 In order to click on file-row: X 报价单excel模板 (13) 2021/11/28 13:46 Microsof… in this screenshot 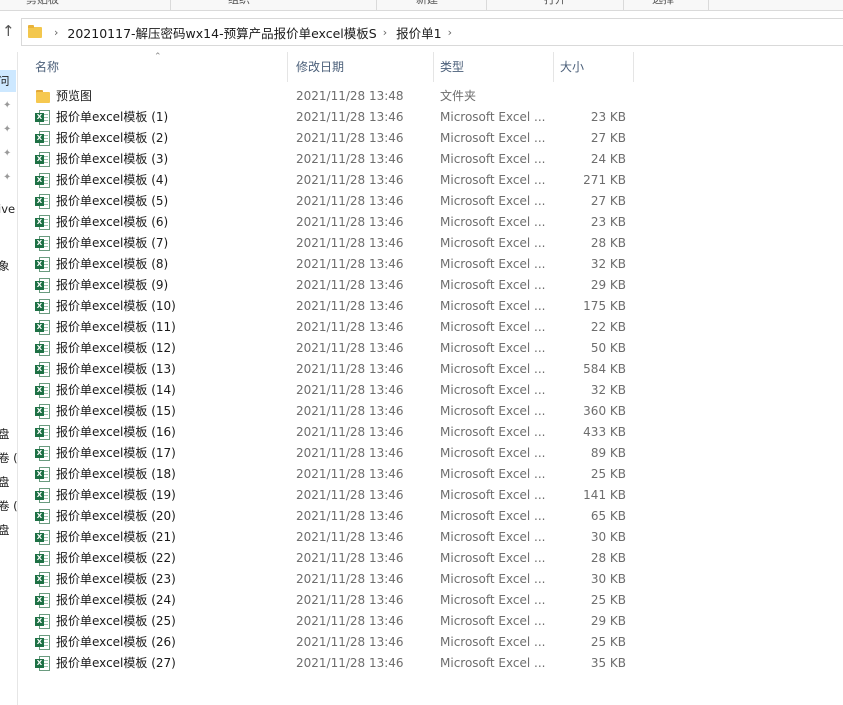, I will do `click(430, 369)`.